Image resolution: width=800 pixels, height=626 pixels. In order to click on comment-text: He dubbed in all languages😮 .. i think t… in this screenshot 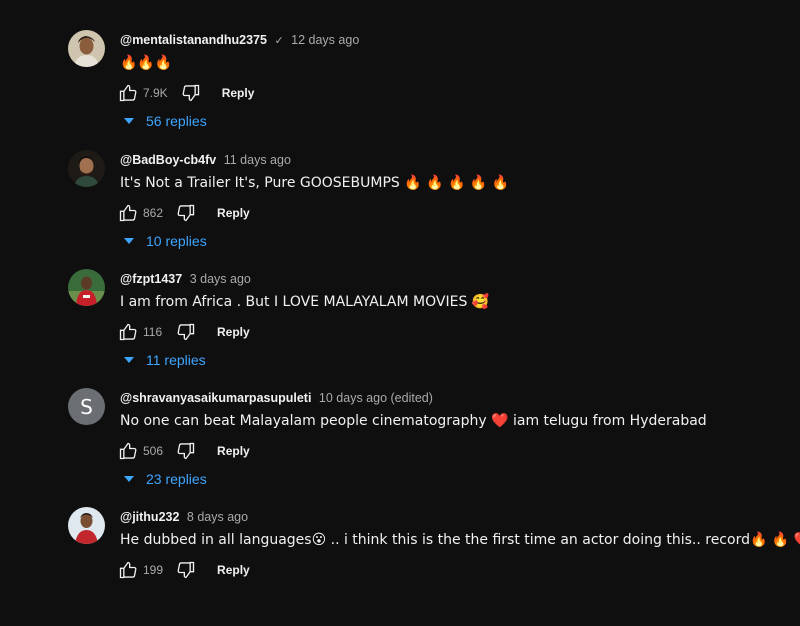, I will do `click(460, 540)`.